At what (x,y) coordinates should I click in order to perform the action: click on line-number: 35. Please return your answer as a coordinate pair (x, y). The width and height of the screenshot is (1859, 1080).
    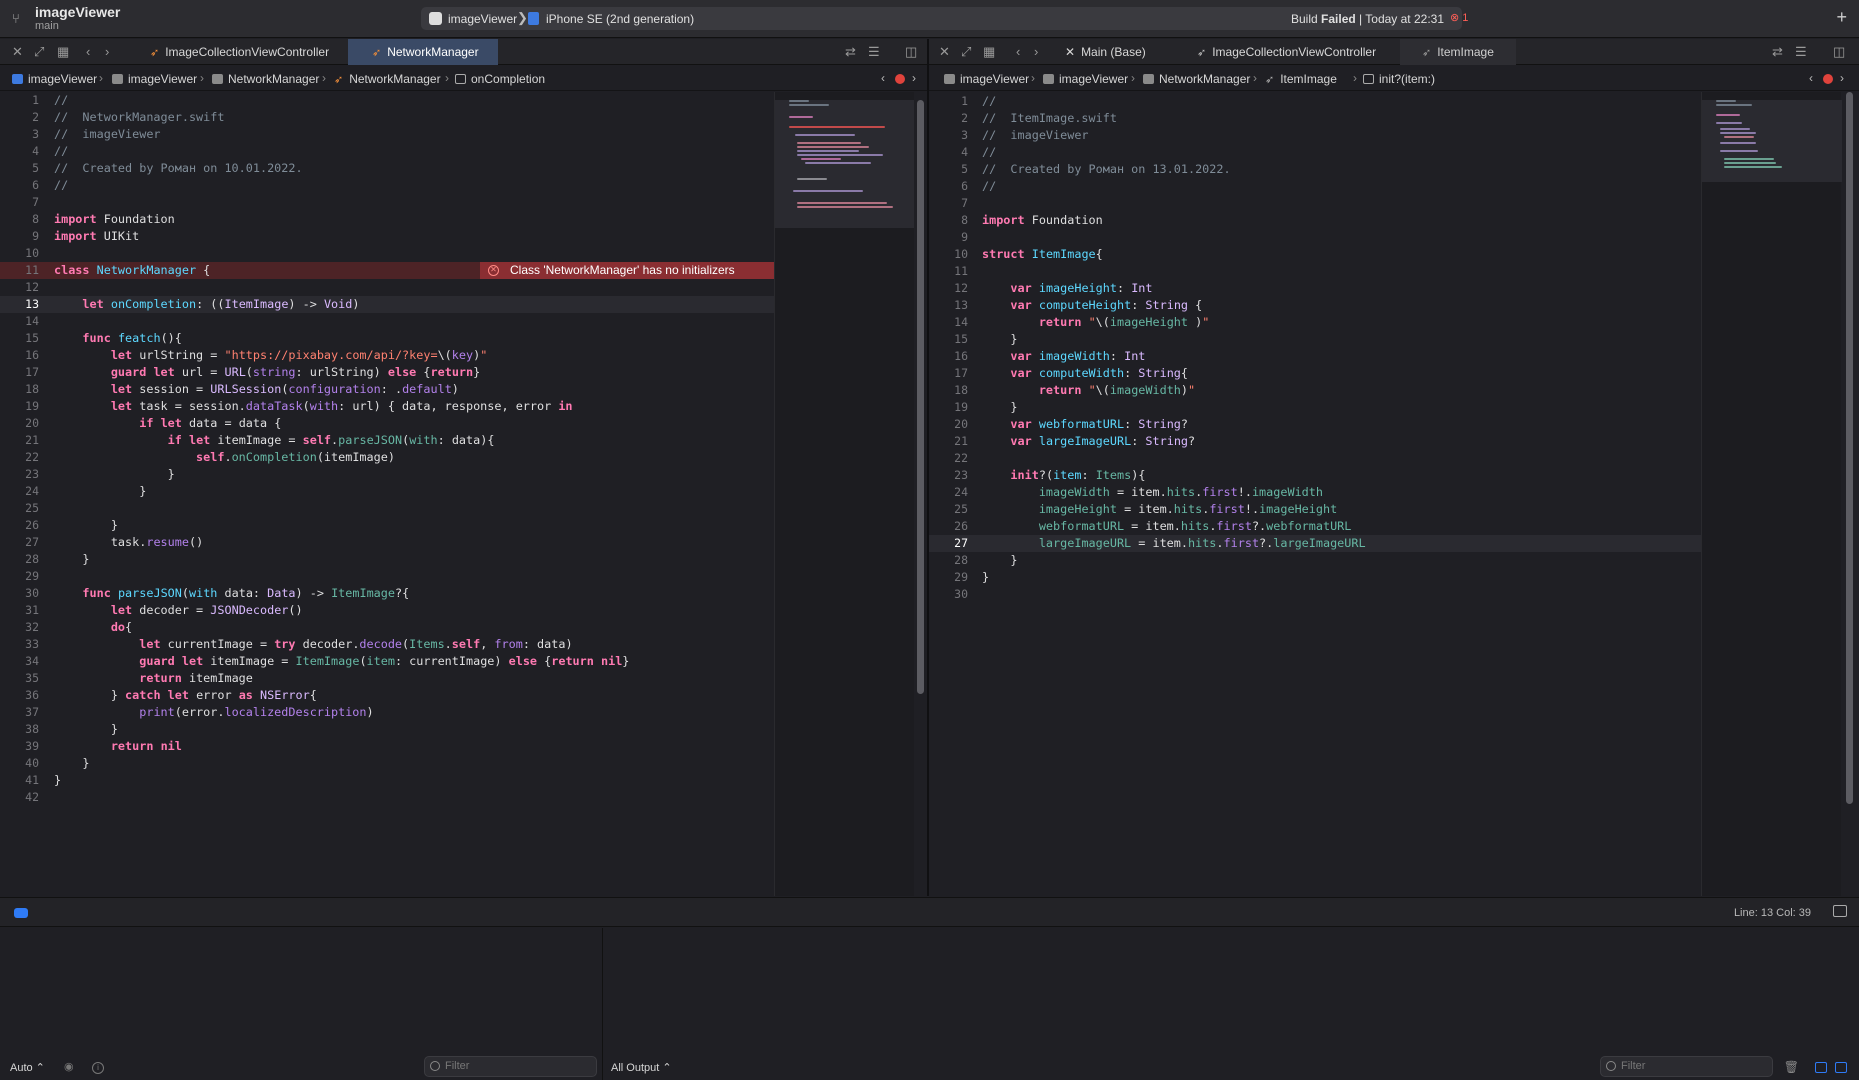
    Looking at the image, I should click on (32, 678).